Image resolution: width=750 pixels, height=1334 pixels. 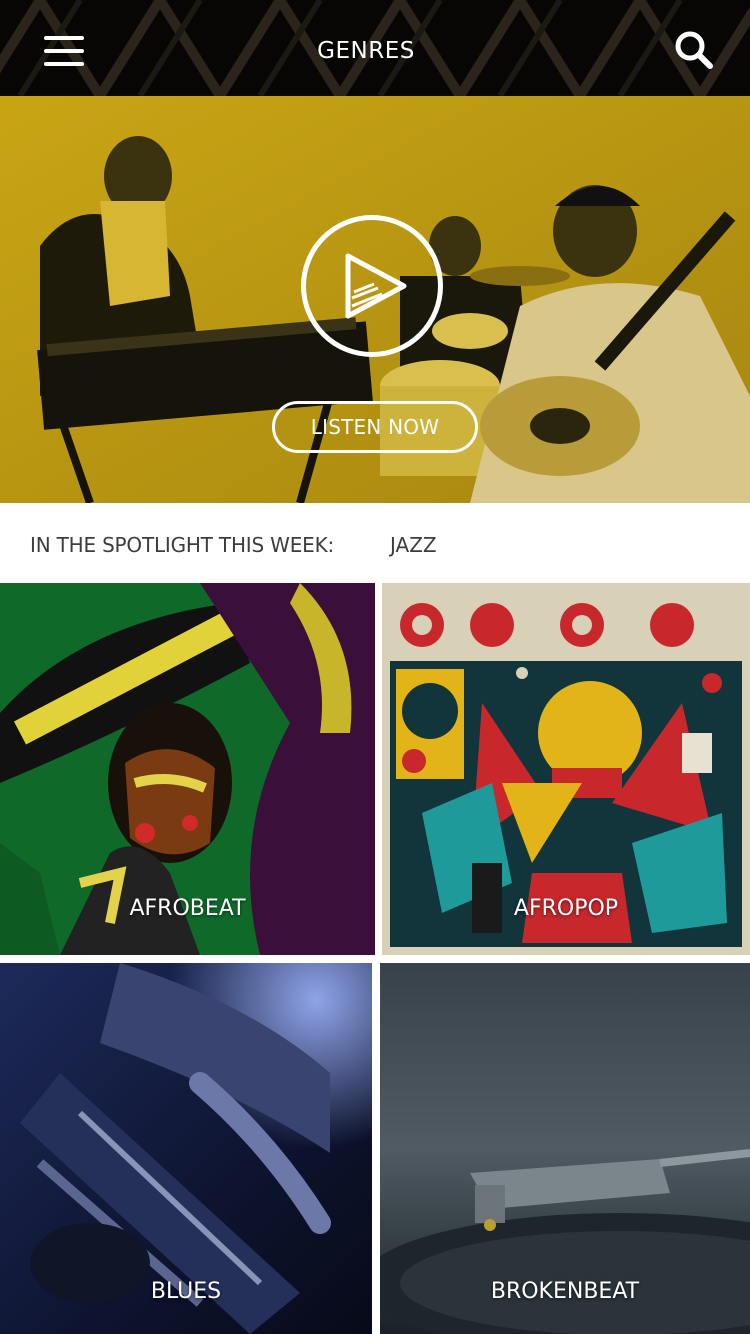 I want to click on search-icon, so click(x=694, y=50).